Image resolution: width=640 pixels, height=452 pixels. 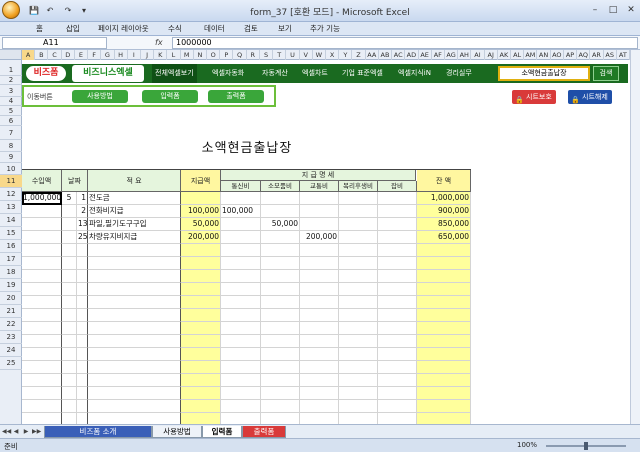 I want to click on tab-formulas: 수식, so click(x=175, y=29).